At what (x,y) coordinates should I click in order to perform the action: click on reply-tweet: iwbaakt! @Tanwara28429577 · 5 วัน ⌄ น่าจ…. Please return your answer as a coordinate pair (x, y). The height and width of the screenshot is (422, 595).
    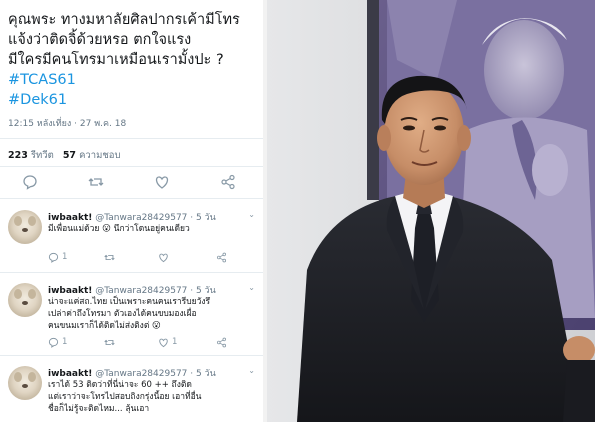
    Looking at the image, I should click on (131, 311).